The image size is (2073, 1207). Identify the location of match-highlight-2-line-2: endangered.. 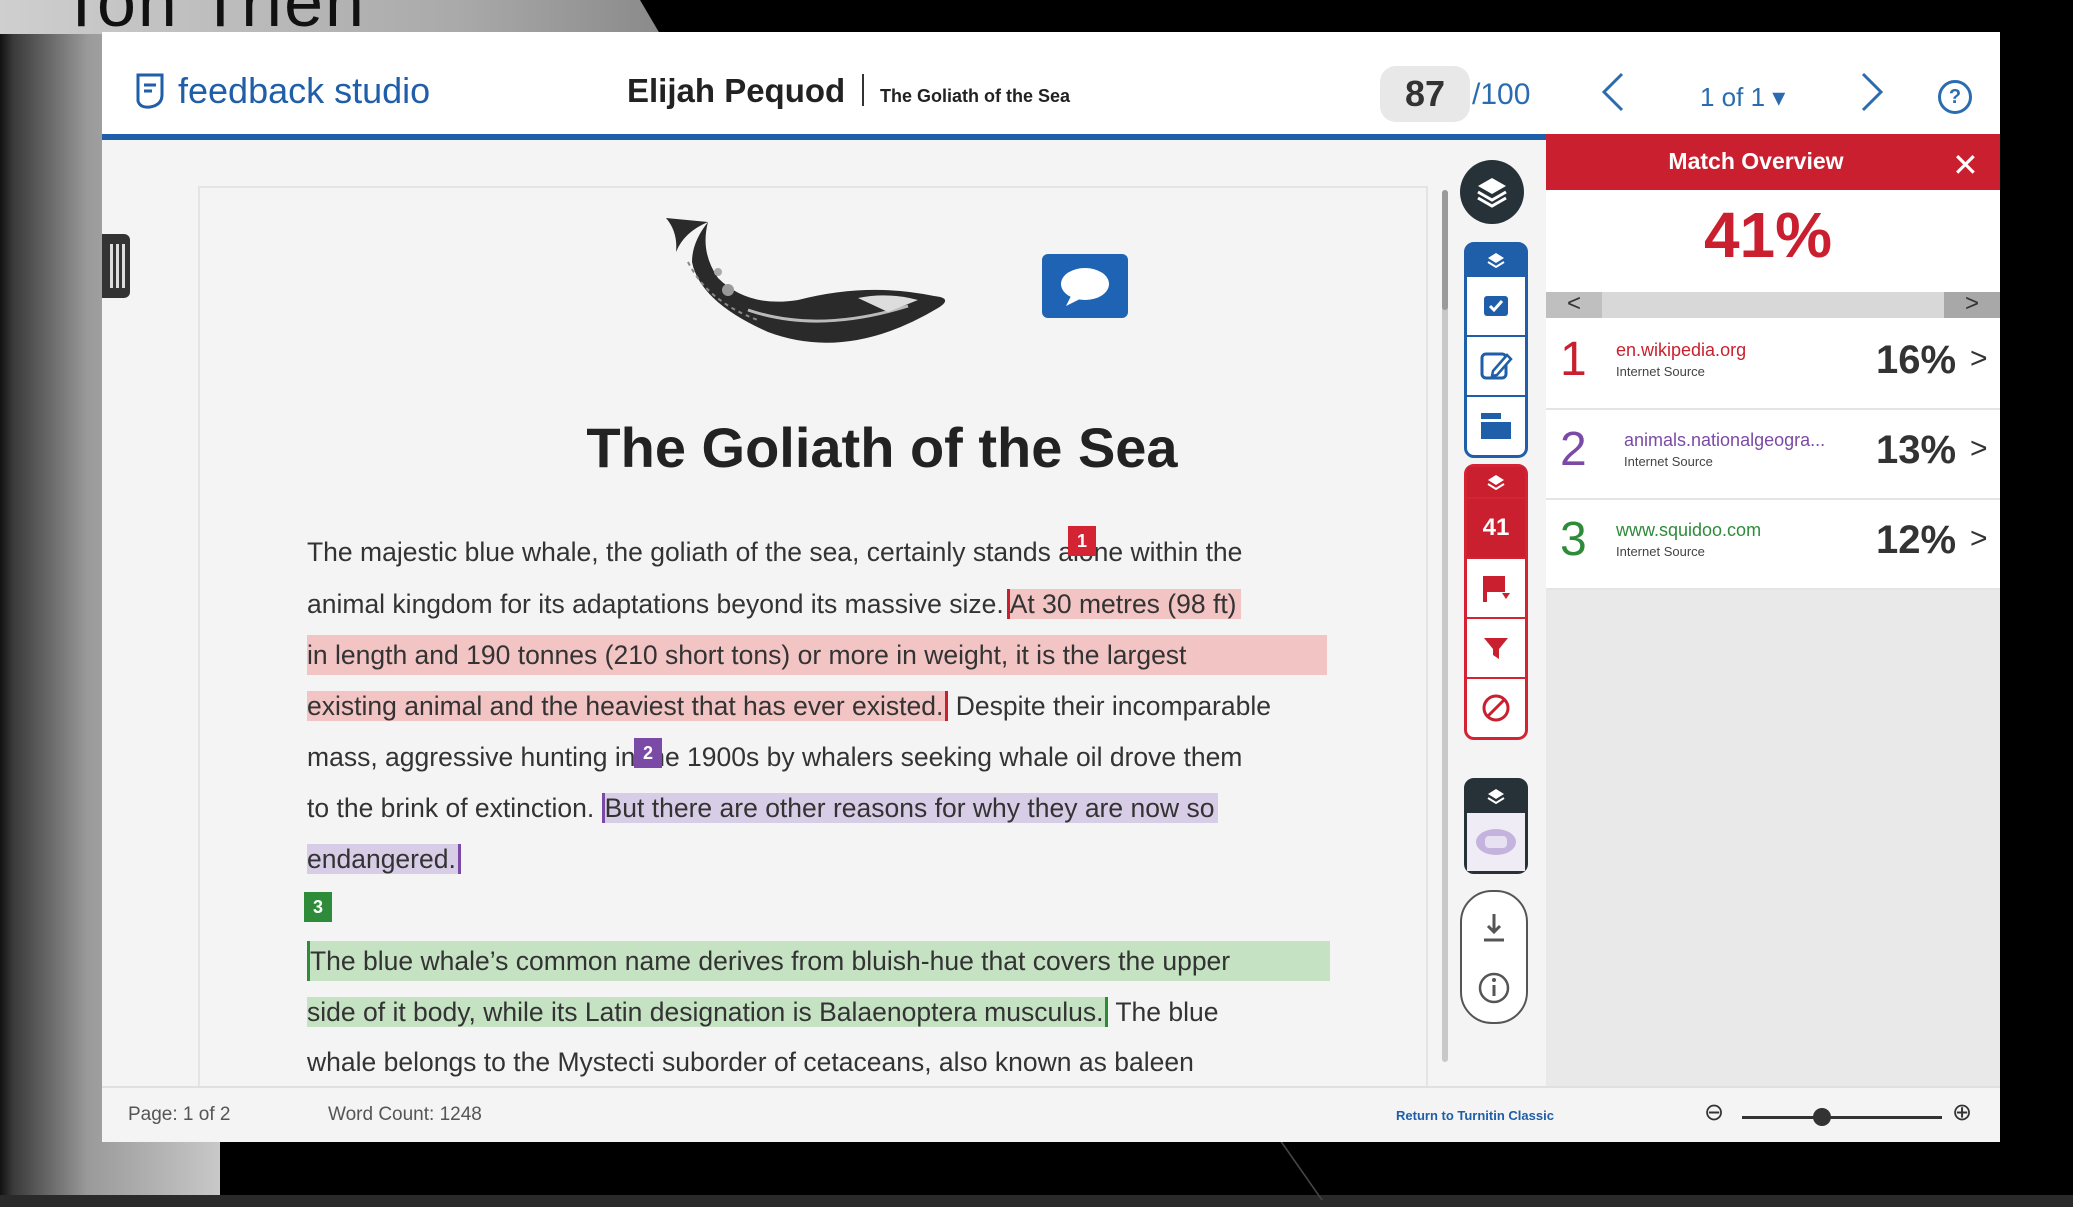
(384, 859).